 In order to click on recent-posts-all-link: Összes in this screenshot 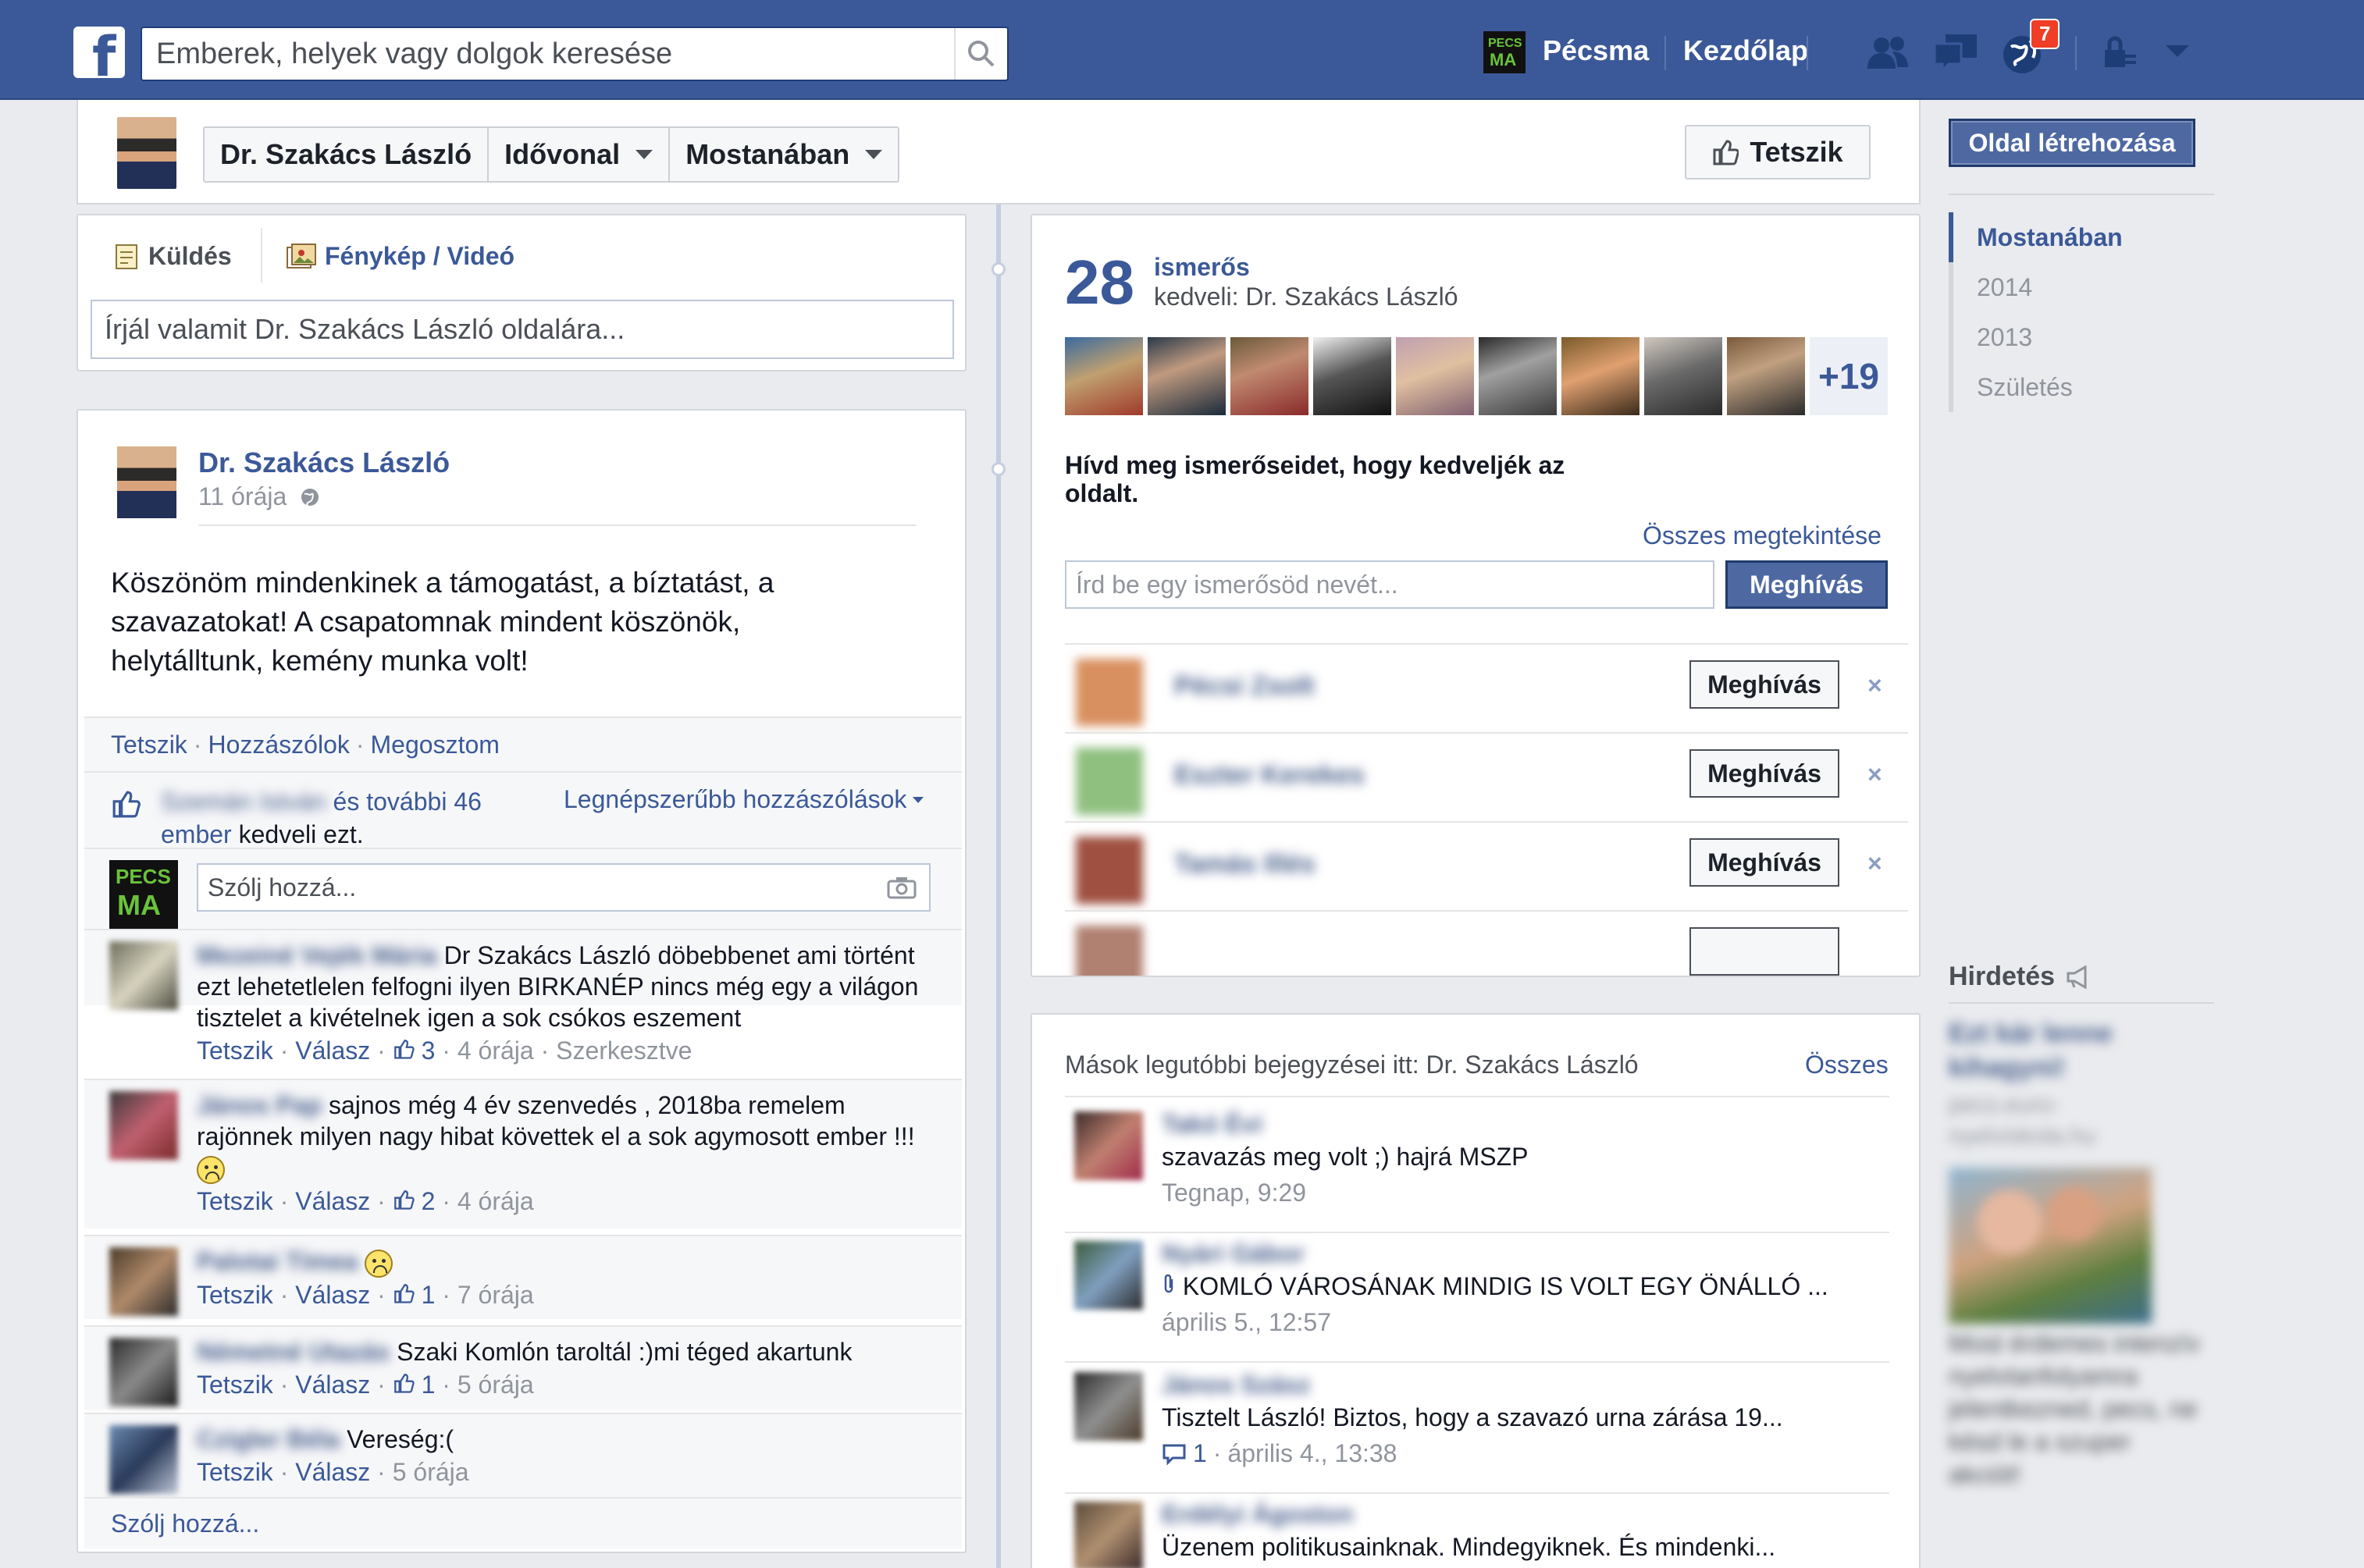, I will do `click(1847, 1065)`.